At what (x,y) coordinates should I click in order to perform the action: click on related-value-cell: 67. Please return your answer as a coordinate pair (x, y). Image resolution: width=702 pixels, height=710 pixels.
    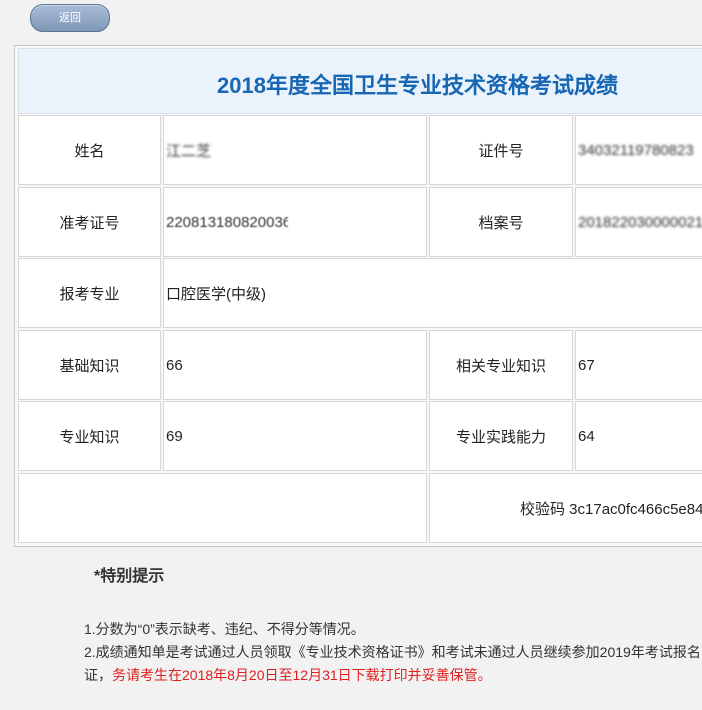
    Looking at the image, I should click on (638, 365).